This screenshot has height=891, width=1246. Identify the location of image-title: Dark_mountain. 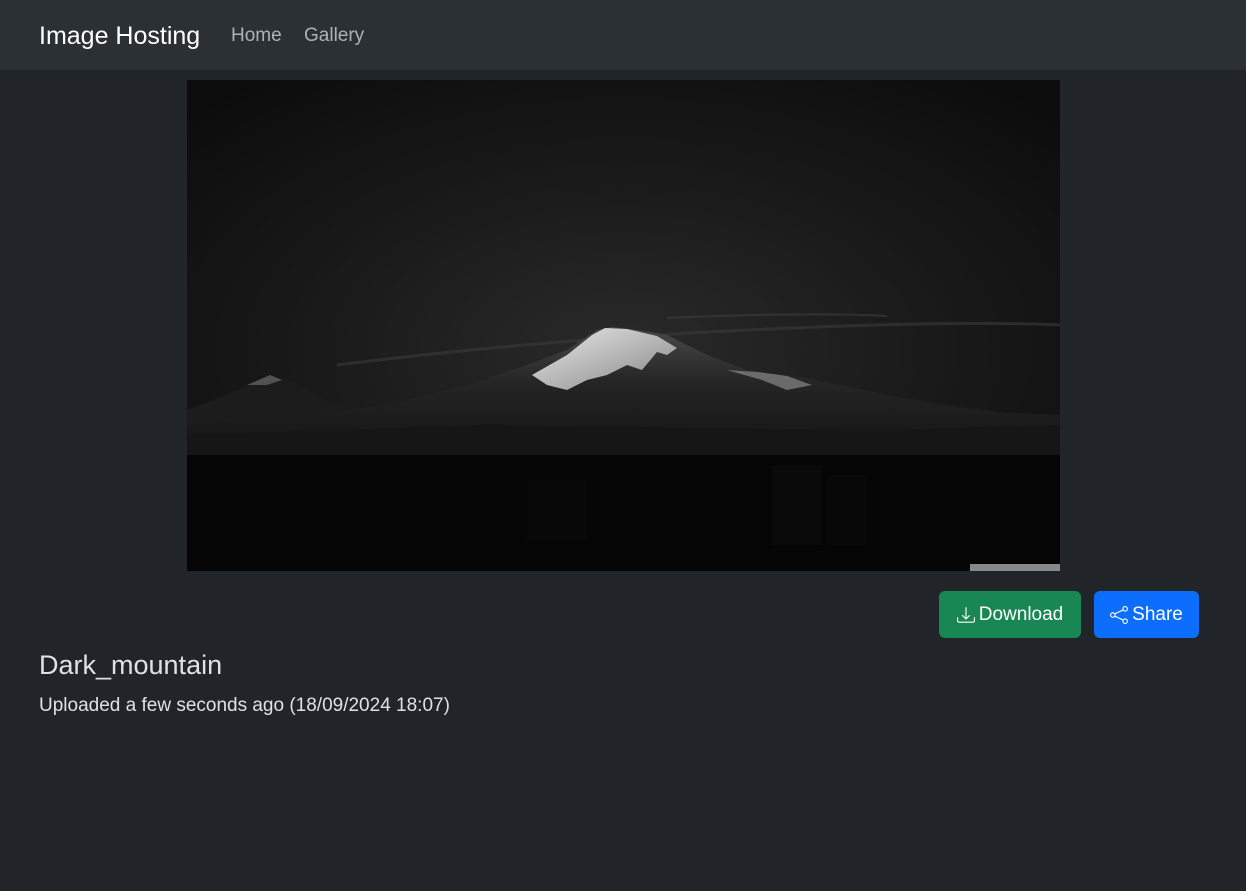
(131, 665).